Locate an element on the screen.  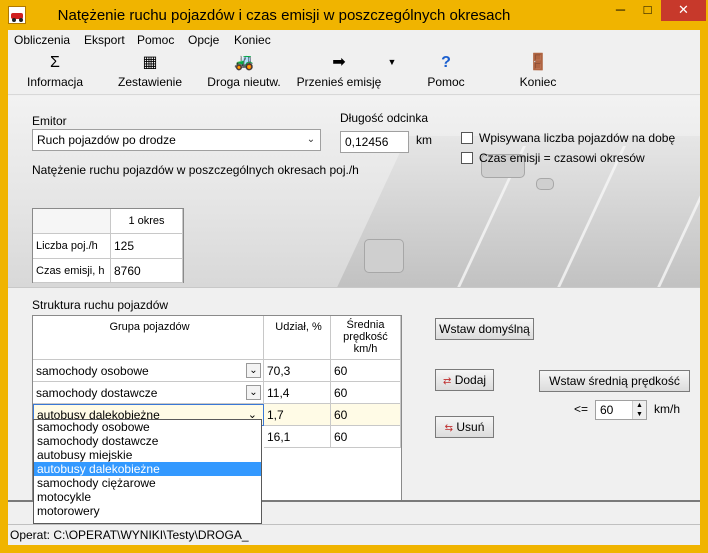
minimize-button: ─ is located at coordinates (620, 10).